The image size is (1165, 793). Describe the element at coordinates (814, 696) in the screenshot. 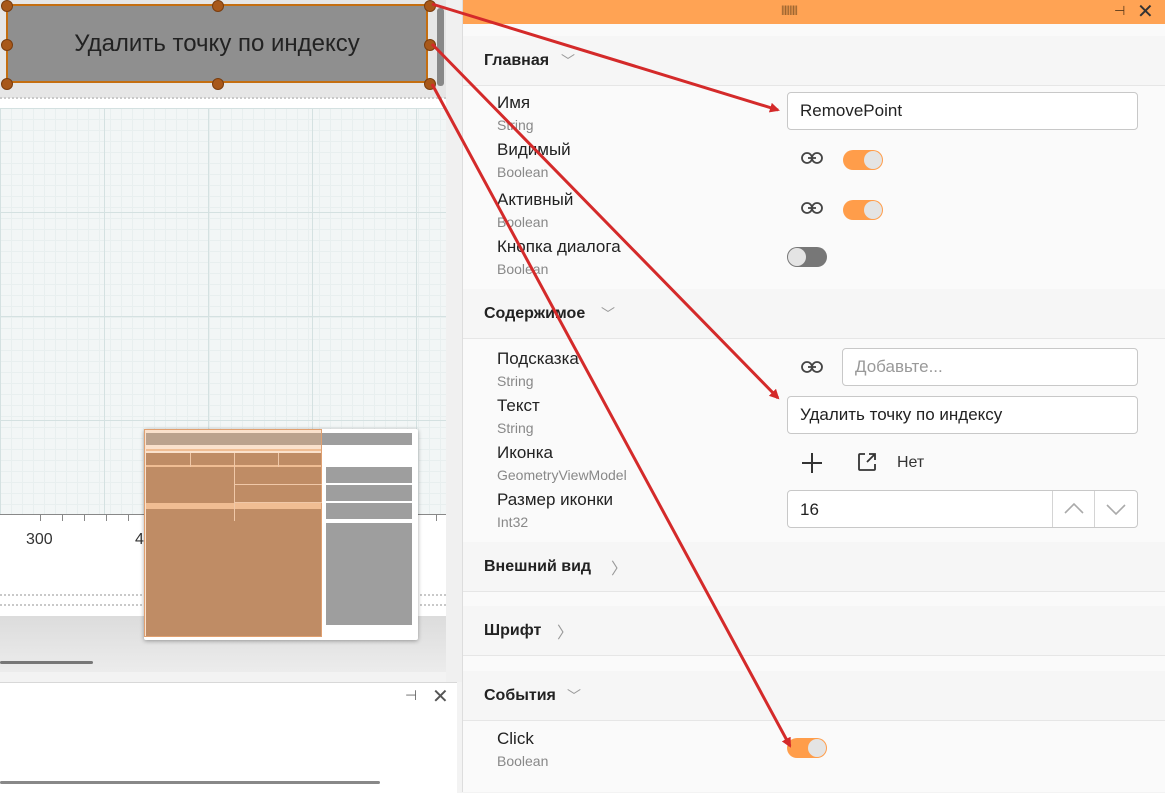

I see `section-events: События ﹀` at that location.